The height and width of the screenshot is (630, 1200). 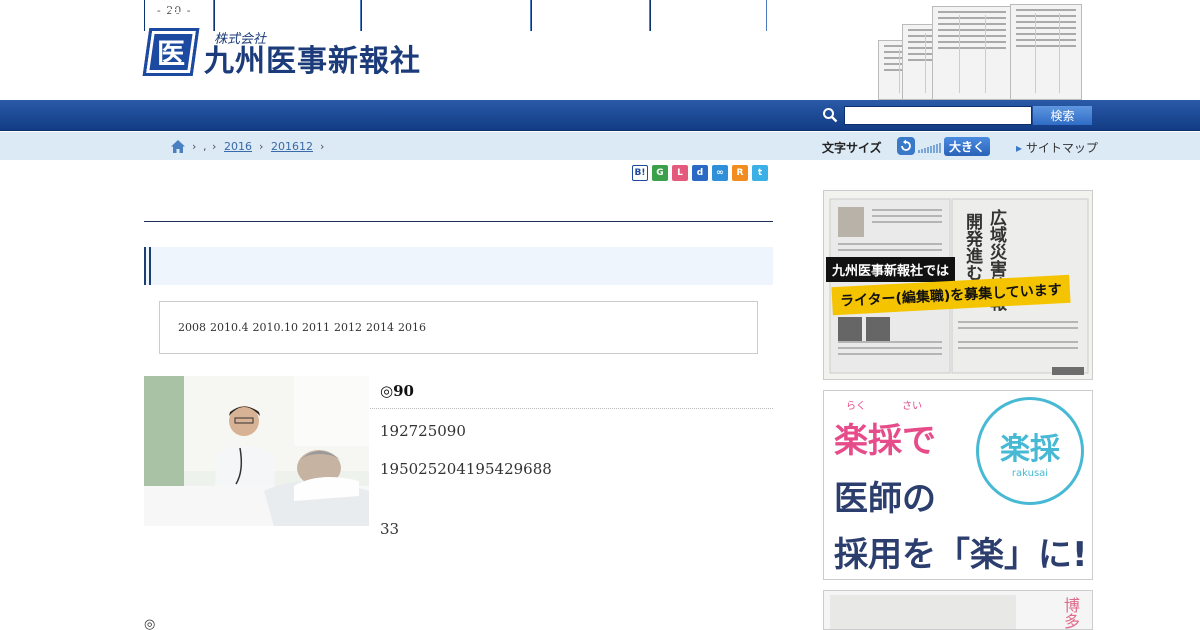 I want to click on sitemap-link: ▸ サイトマップ, so click(x=1057, y=147).